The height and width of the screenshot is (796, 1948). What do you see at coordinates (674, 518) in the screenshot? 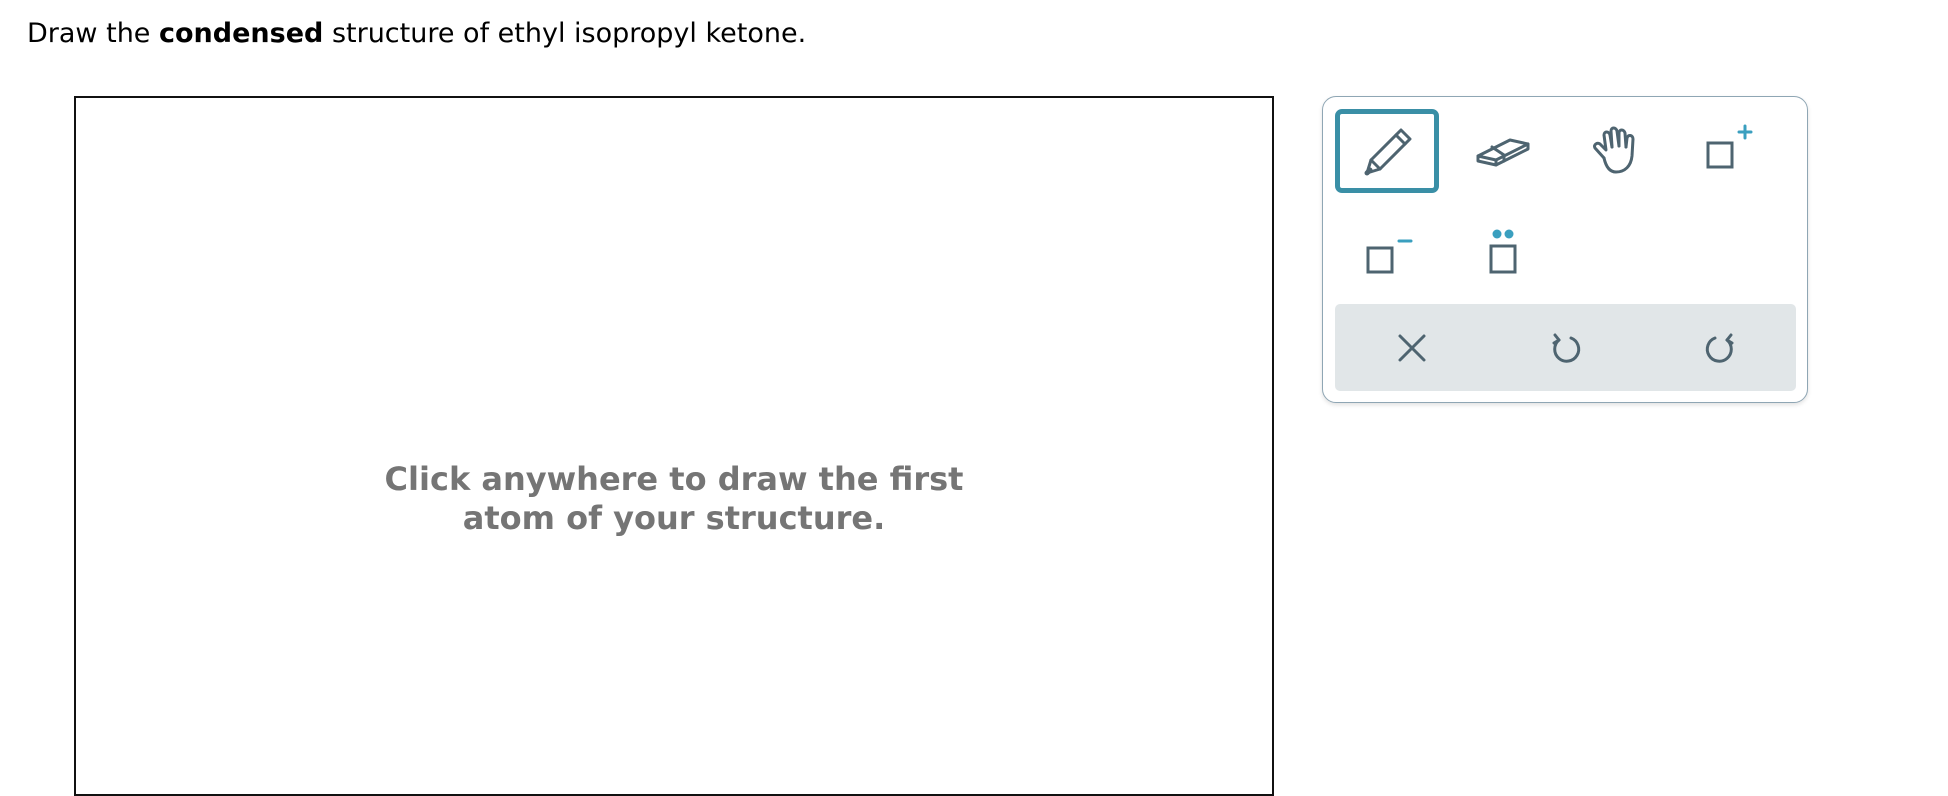
I see `canvas-hint-line-2: atom of your structure.` at bounding box center [674, 518].